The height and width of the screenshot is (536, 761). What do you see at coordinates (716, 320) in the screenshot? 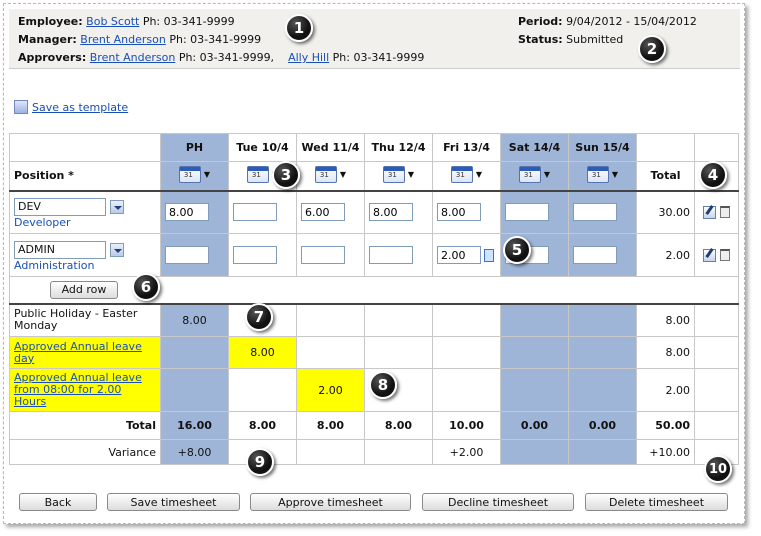
I see `leave-actions` at bounding box center [716, 320].